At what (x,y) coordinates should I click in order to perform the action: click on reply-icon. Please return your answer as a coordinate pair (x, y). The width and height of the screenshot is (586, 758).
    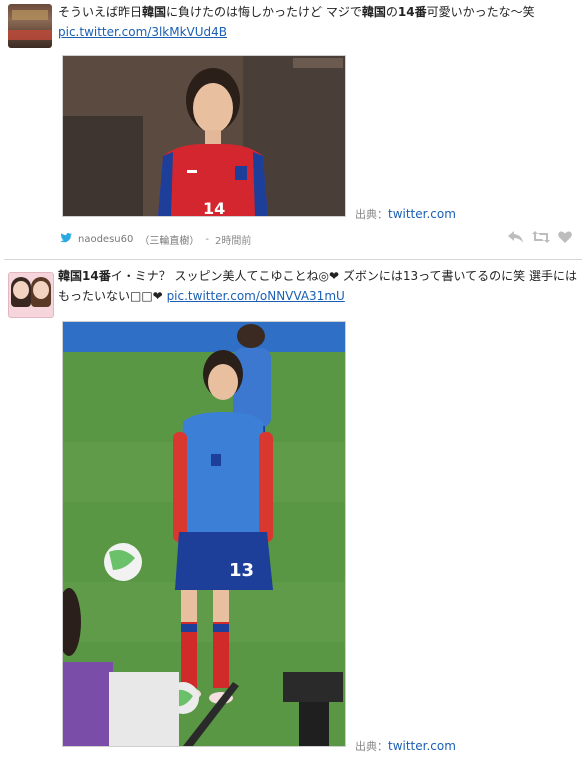
    Looking at the image, I should click on (516, 239).